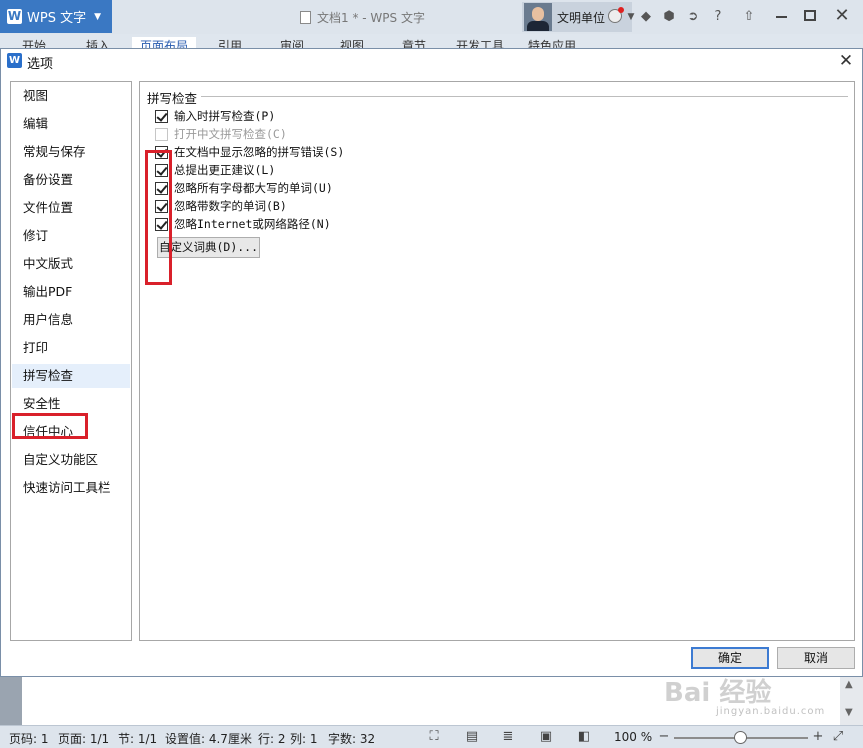 The image size is (863, 748). I want to click on option-ignore-numbers: 忽略带数字的单词(B), so click(221, 206).